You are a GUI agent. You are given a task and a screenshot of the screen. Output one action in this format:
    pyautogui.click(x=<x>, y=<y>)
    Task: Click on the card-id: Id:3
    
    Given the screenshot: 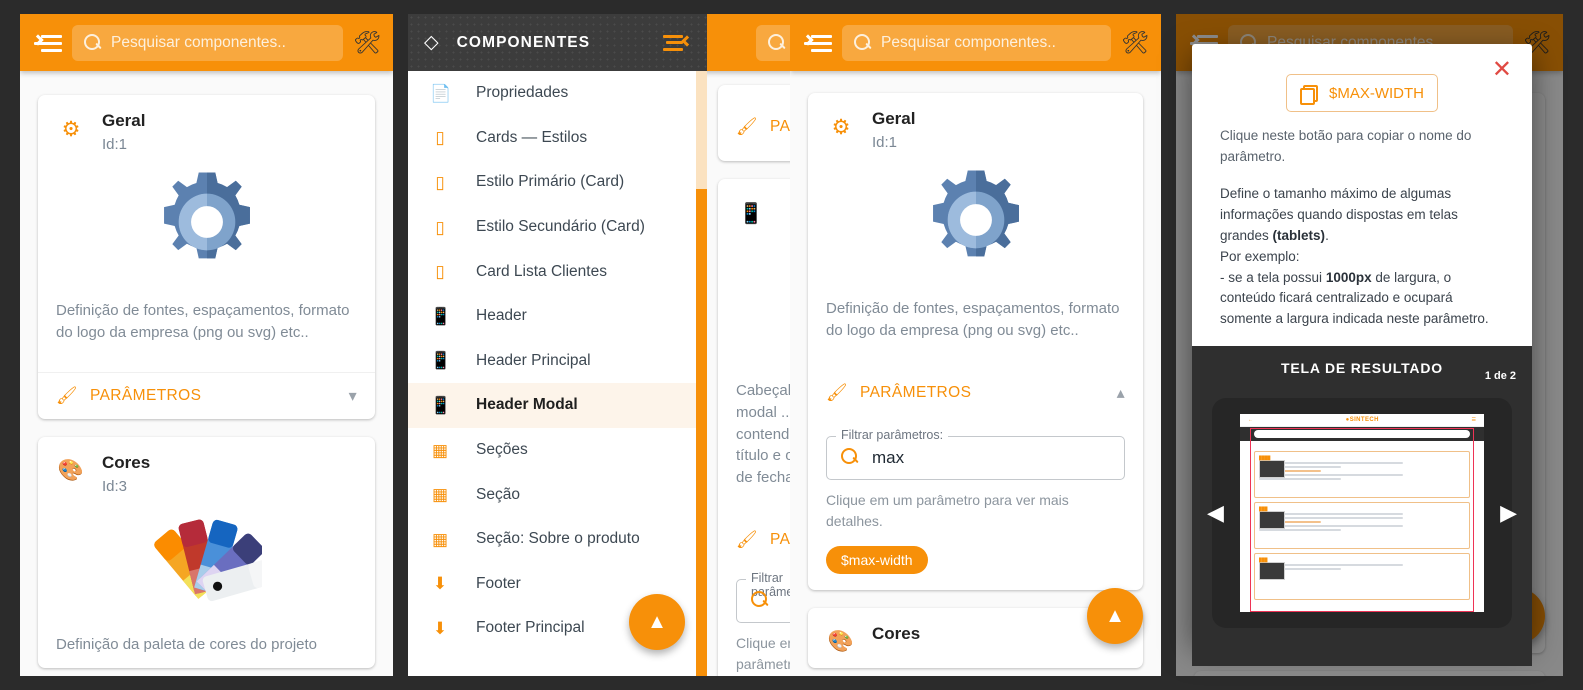 What is the action you would take?
    pyautogui.click(x=115, y=487)
    